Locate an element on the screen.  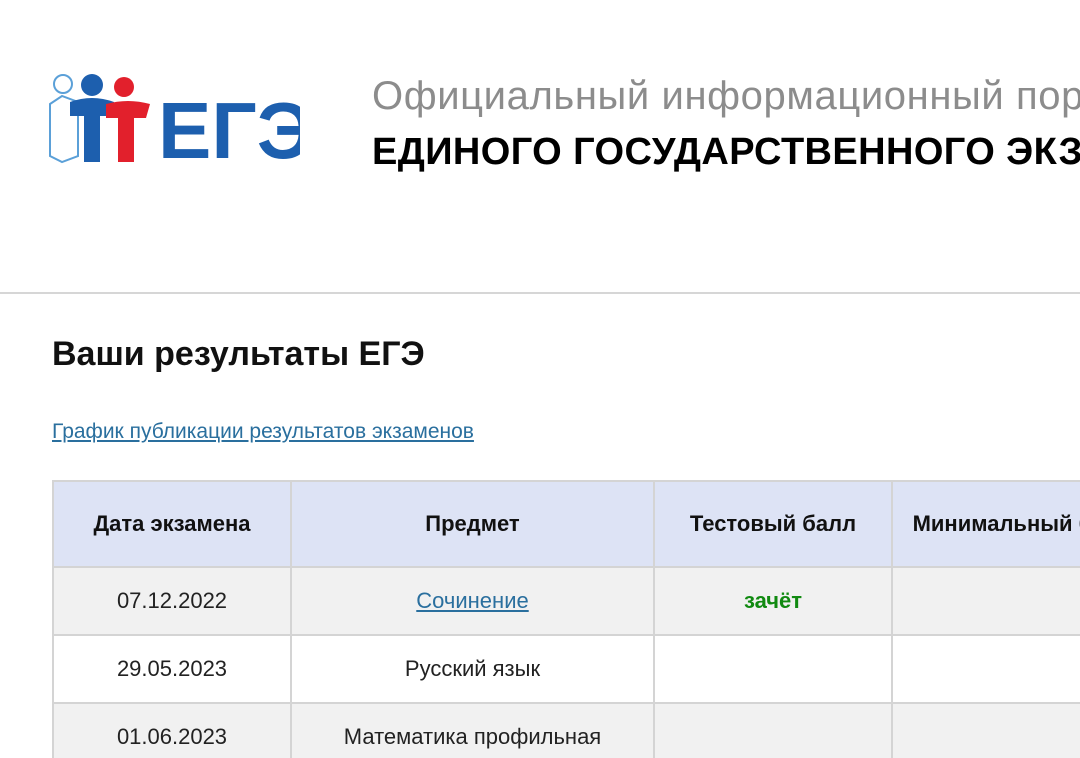
table-row: 29.05.2023 Русский язык is located at coordinates (566, 669).